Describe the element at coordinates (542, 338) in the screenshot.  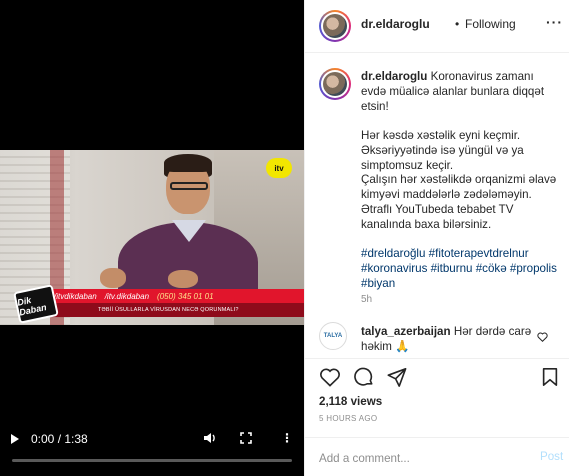
I see `comment-like-heart-icon` at that location.